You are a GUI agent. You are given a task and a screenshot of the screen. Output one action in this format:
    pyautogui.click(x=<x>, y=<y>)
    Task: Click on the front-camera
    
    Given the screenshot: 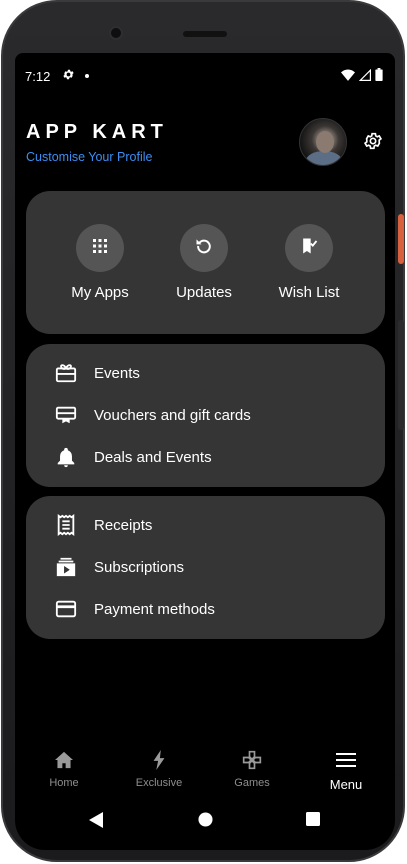 What is the action you would take?
    pyautogui.click(x=116, y=33)
    